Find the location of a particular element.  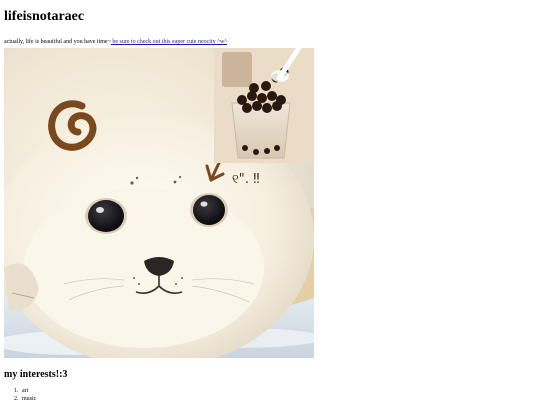

interests-heading: my interests!:3 is located at coordinates (36, 374).